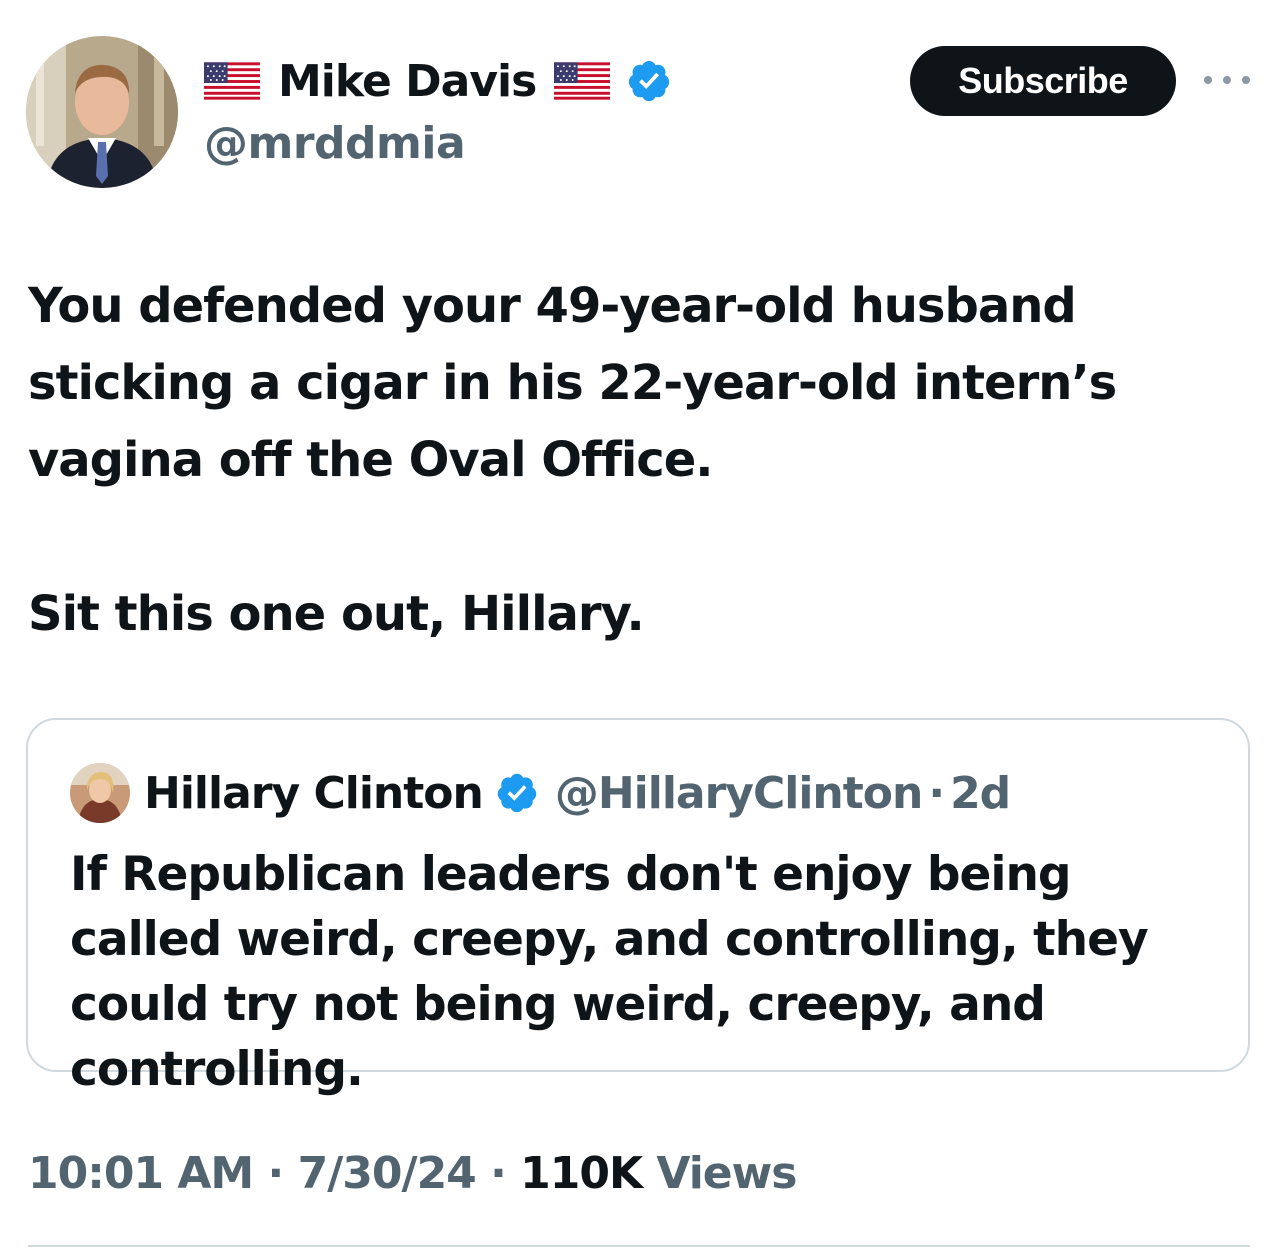 The image size is (1280, 1249). Describe the element at coordinates (407, 81) in the screenshot. I see `author-display-name: Mike Davis` at that location.